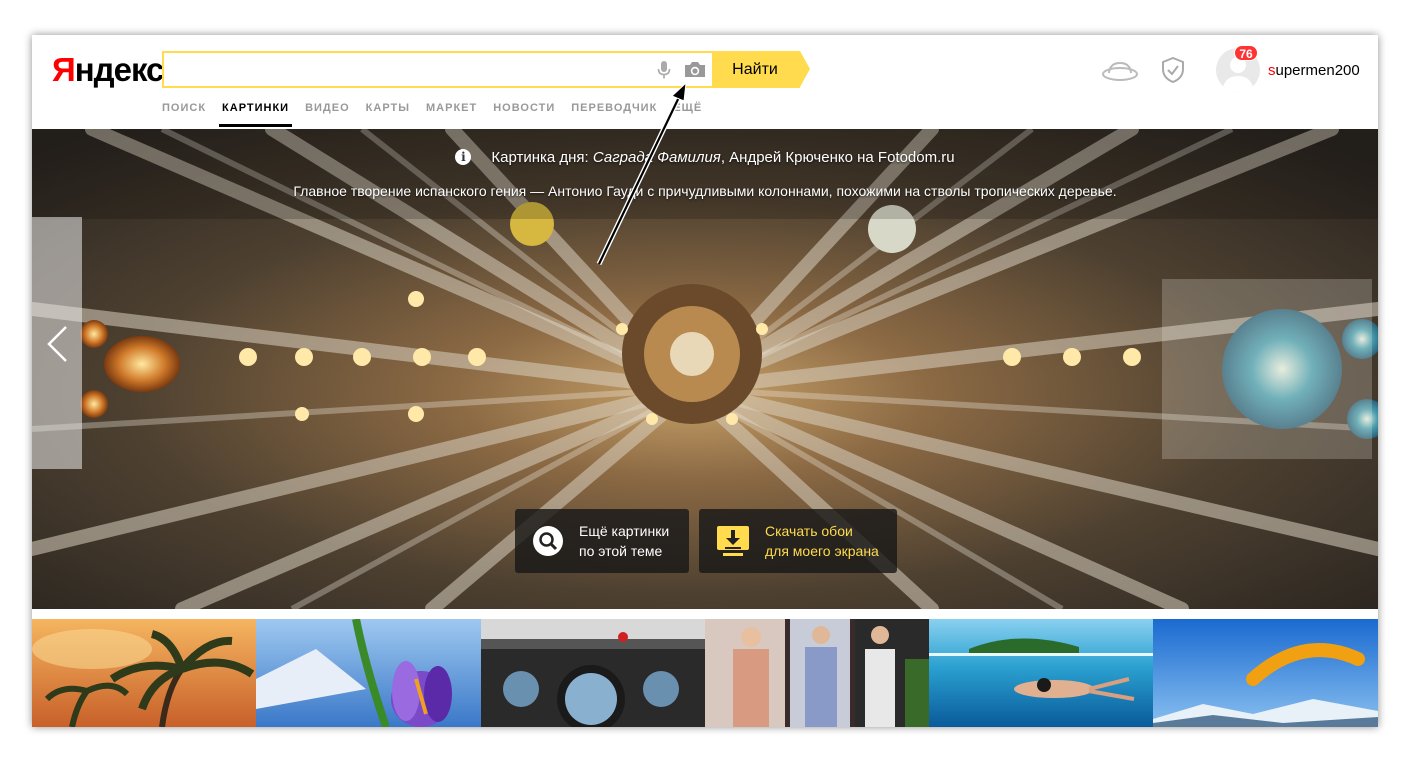 The height and width of the screenshot is (759, 1410). What do you see at coordinates (755, 69) in the screenshot?
I see `find-button-label: Найти` at bounding box center [755, 69].